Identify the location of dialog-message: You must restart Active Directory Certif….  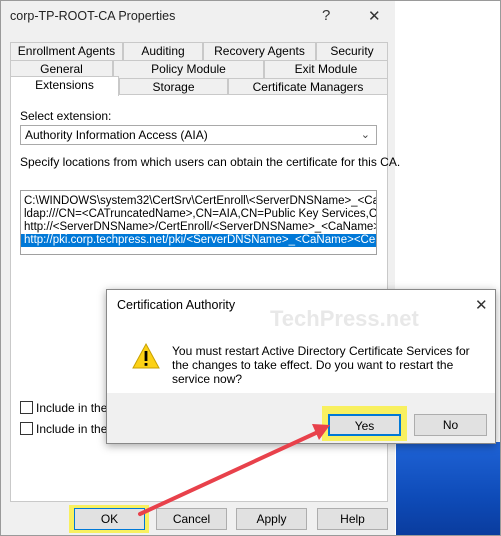
(321, 365).